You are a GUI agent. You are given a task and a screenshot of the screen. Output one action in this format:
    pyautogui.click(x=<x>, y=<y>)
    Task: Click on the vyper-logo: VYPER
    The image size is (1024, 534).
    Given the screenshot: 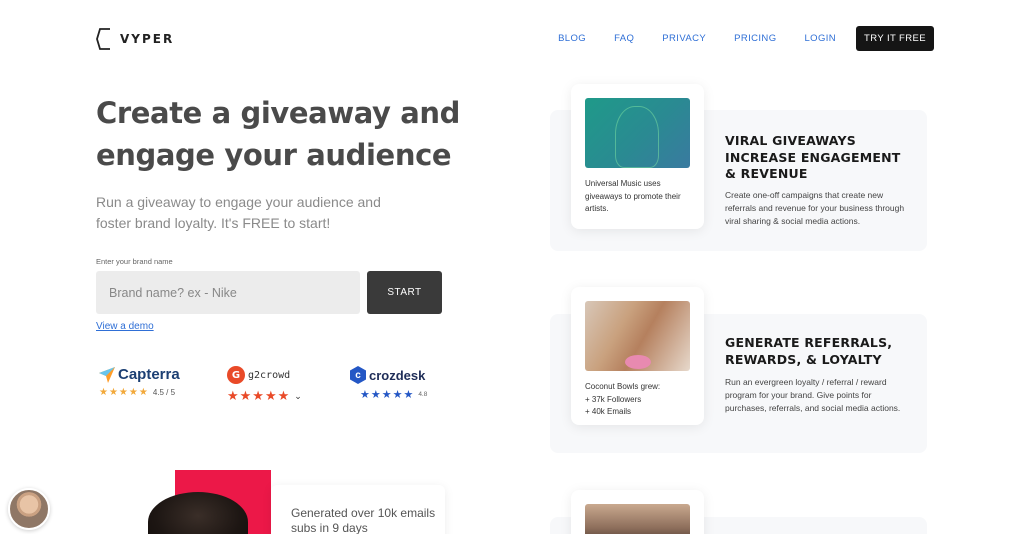 What is the action you would take?
    pyautogui.click(x=135, y=39)
    